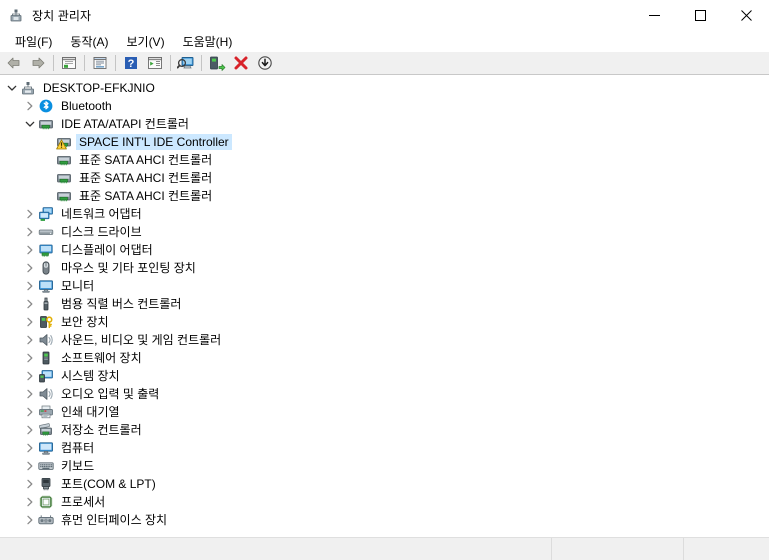  I want to click on tree-item-label: 컴퓨터, so click(78, 448).